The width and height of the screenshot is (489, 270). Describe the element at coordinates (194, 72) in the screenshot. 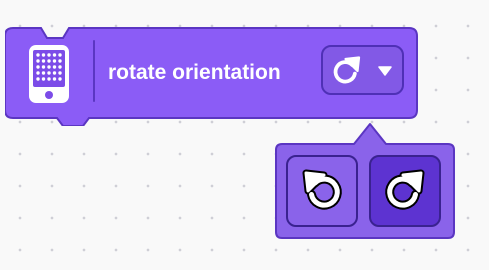

I see `block-label: rotate orientation` at that location.